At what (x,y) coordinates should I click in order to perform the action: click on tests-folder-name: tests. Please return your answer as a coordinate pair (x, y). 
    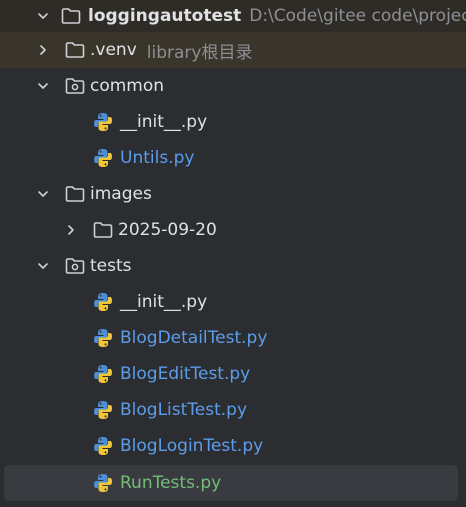
    Looking at the image, I should click on (111, 266).